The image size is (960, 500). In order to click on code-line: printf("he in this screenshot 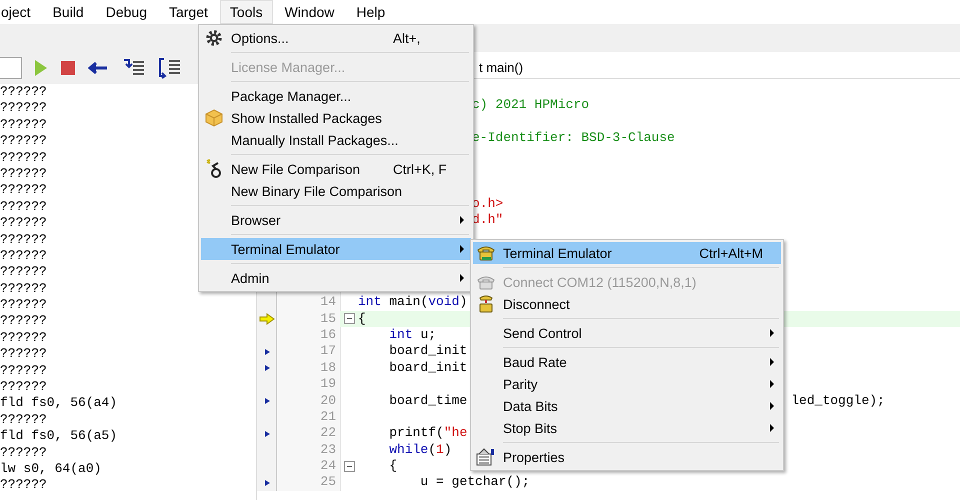, I will do `click(428, 433)`.